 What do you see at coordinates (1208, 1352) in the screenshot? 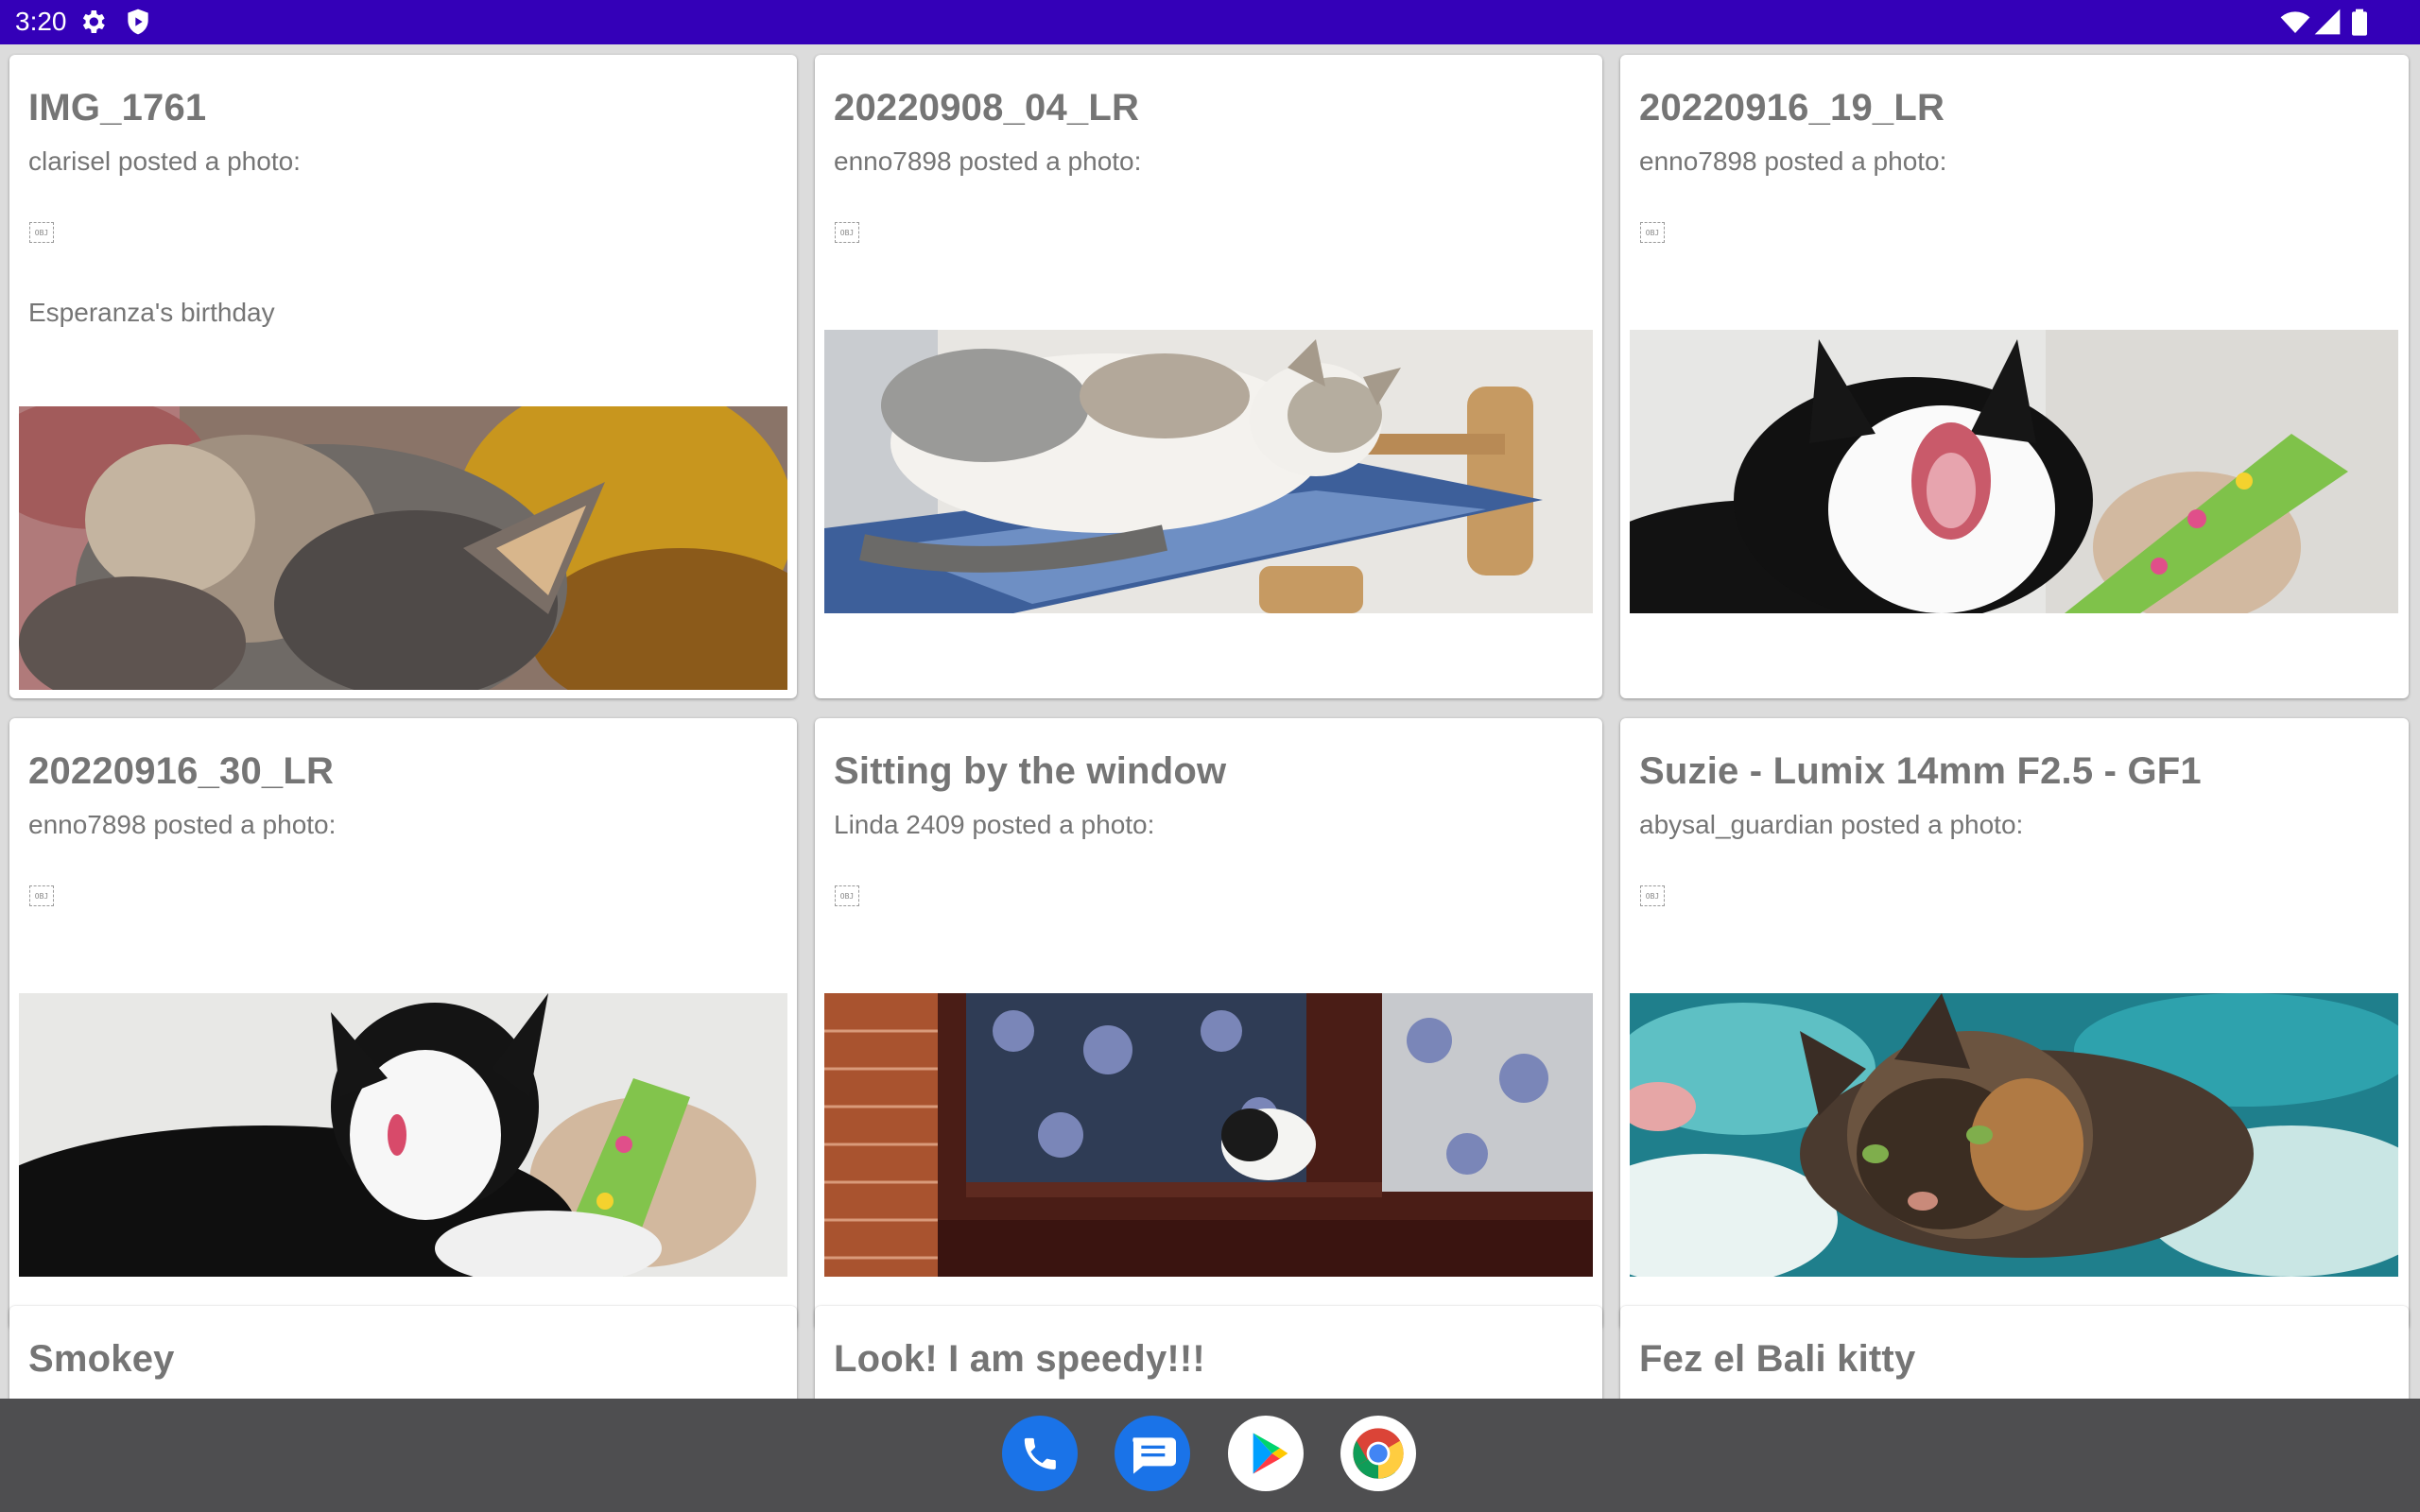
I see `feed-card: Look! I am speedy!!!` at bounding box center [1208, 1352].